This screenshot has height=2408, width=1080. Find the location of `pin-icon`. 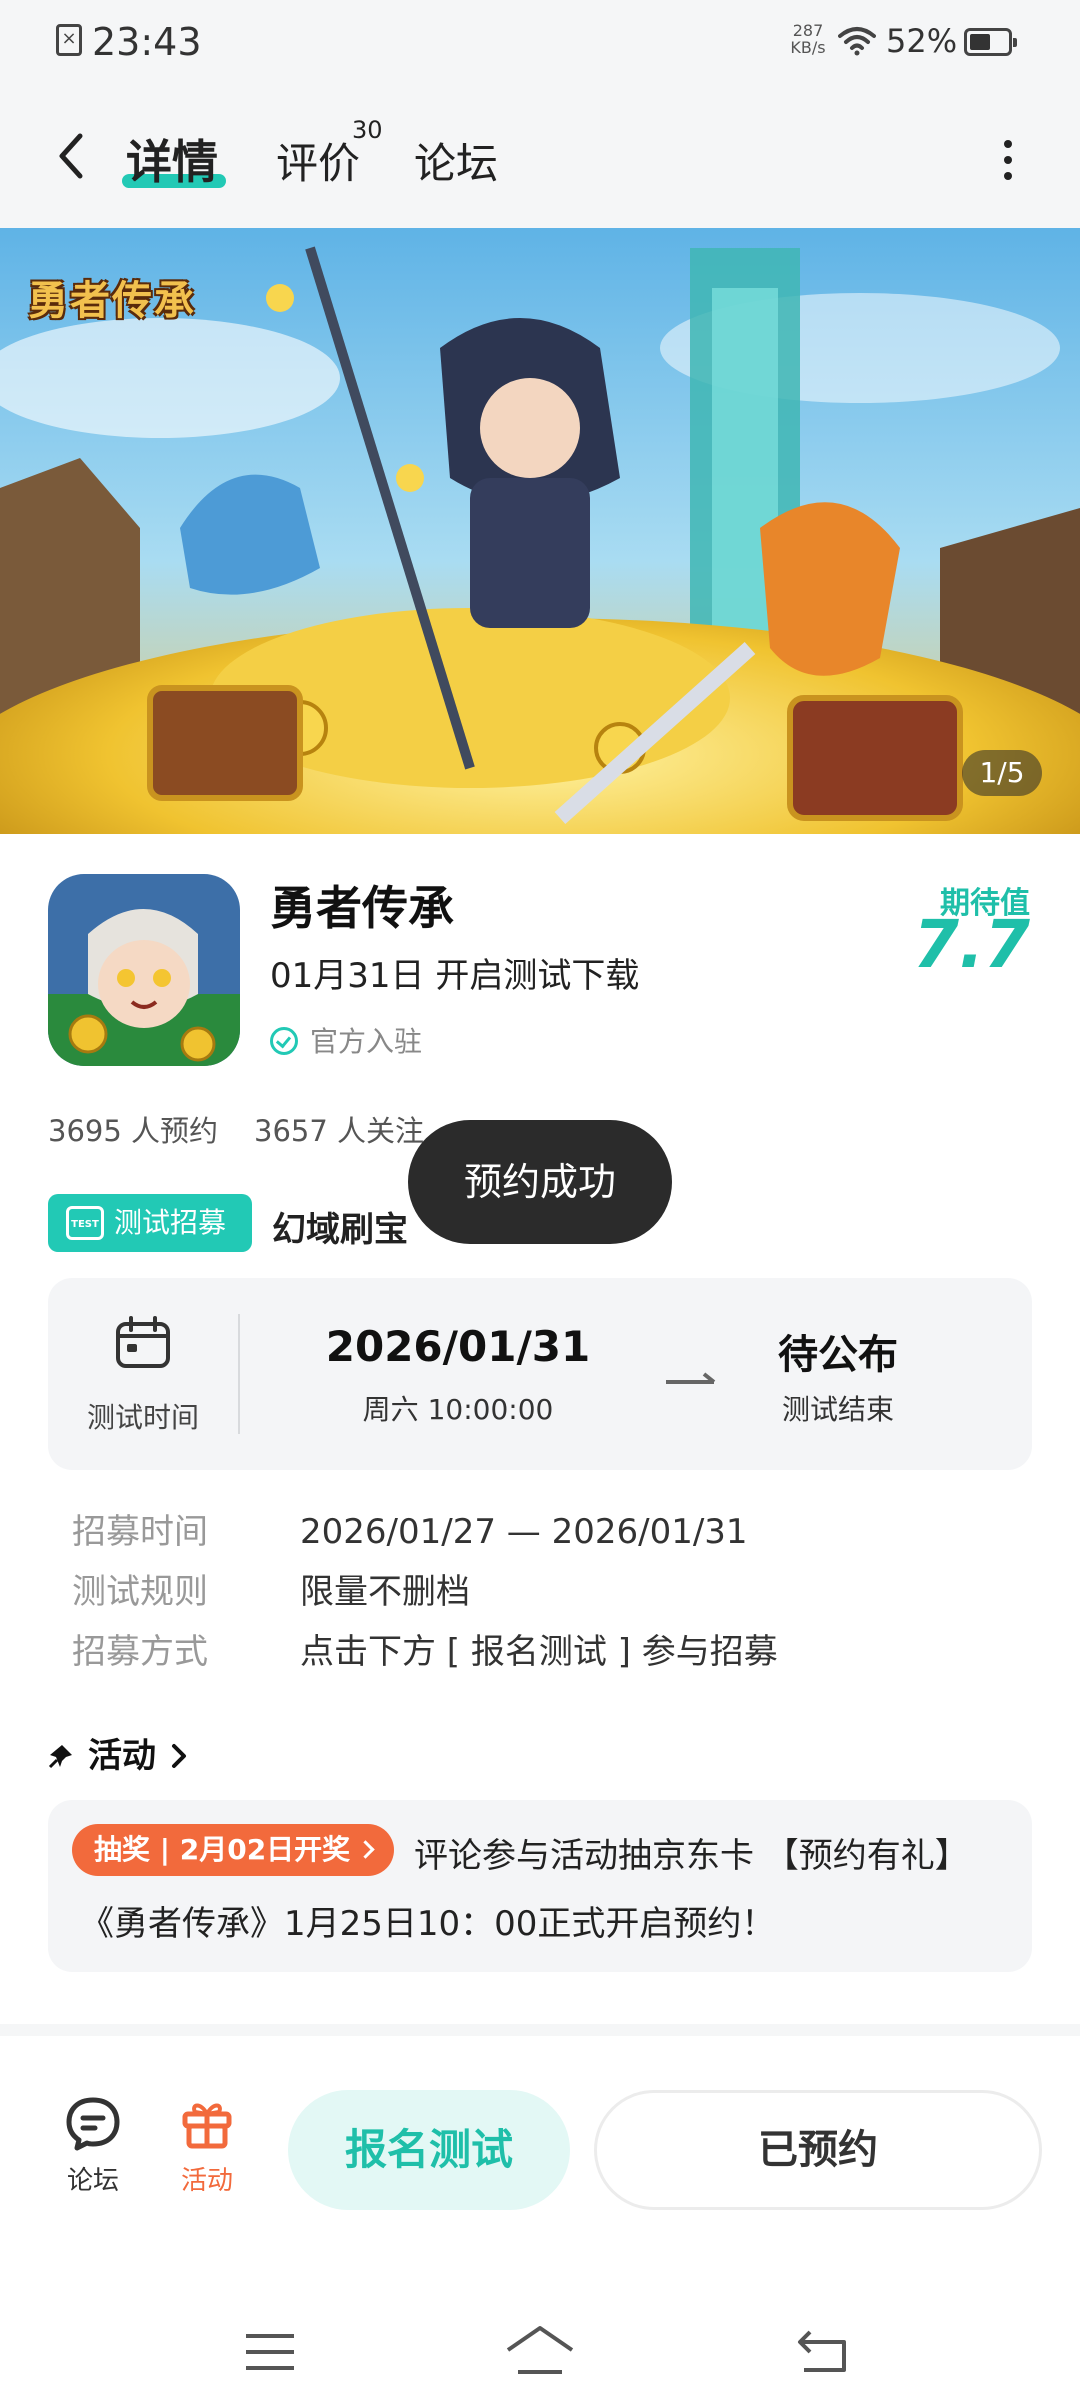

pin-icon is located at coordinates (60, 1757).